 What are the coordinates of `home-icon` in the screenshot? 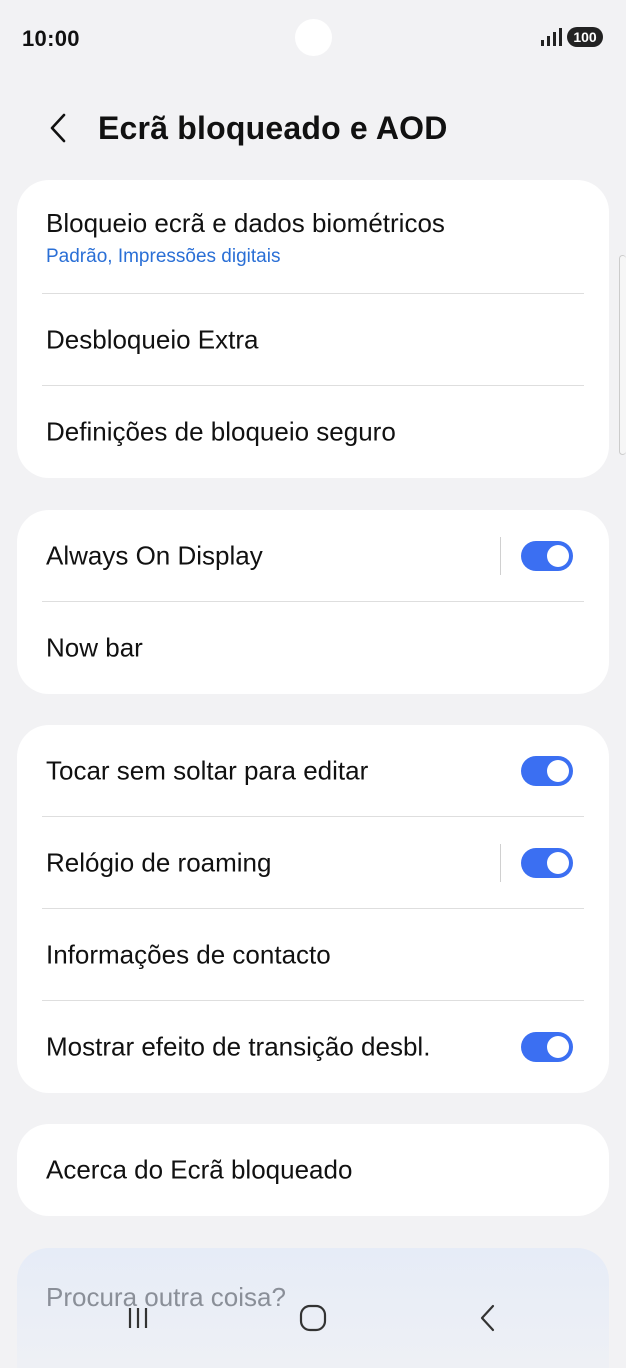 It's located at (313, 1318).